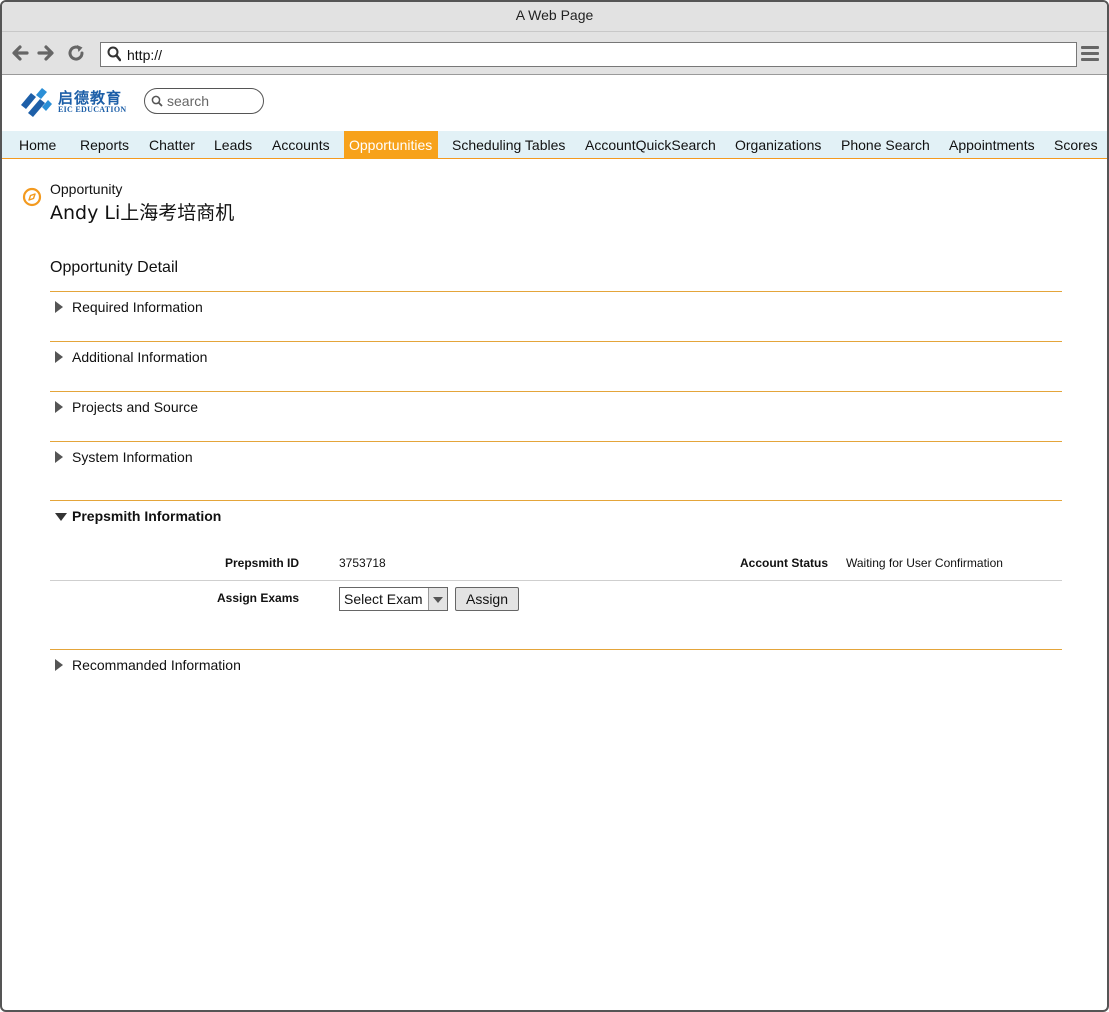  Describe the element at coordinates (172, 145) in the screenshot. I see `tab-chatter: Chatter` at that location.